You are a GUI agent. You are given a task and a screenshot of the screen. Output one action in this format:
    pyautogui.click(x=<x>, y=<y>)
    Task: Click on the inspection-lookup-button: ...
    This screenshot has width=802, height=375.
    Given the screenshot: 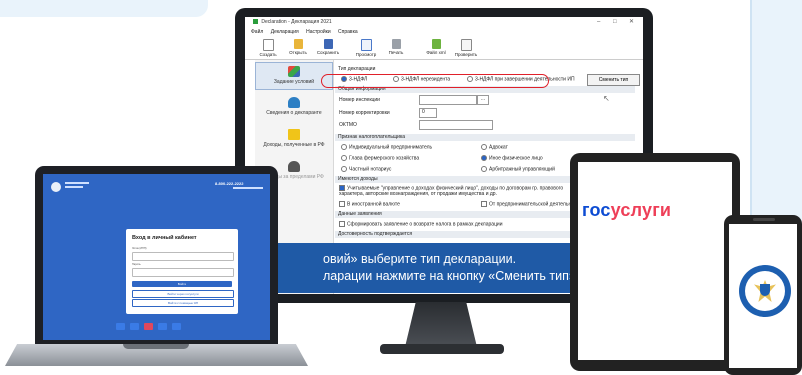 What is the action you would take?
    pyautogui.click(x=483, y=100)
    